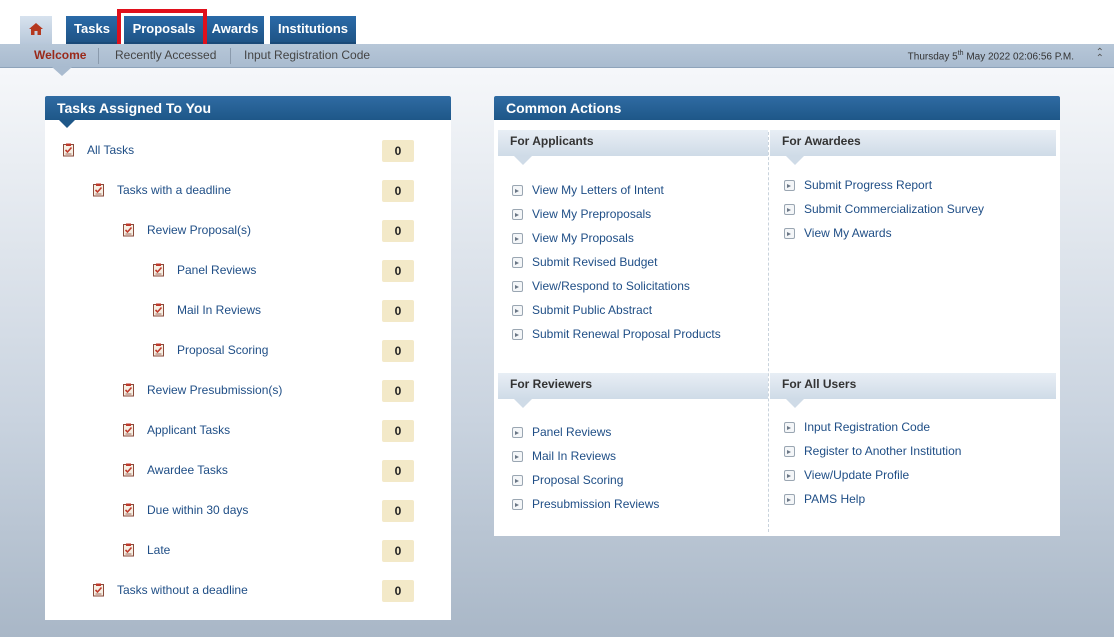 This screenshot has width=1114, height=637. Describe the element at coordinates (611, 286) in the screenshot. I see `link-label: View/Respond to Solicitations` at that location.